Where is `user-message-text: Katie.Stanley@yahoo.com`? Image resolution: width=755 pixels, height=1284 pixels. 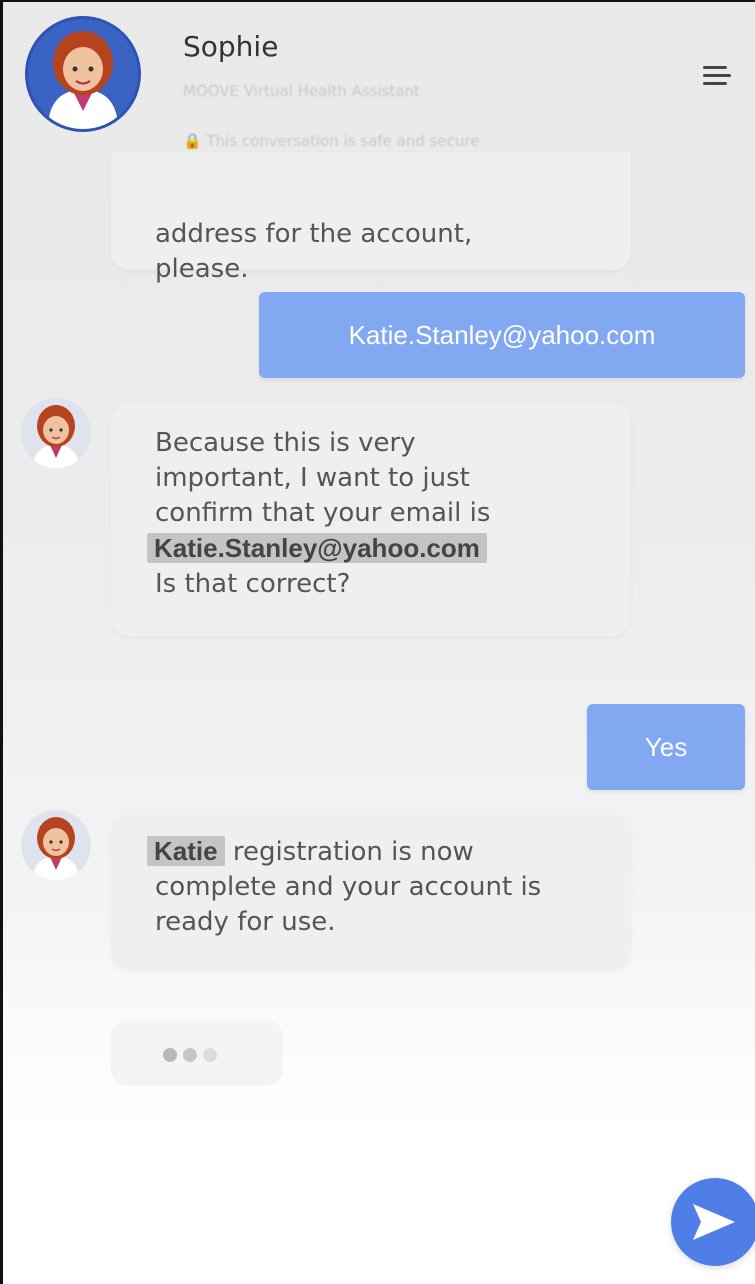 user-message-text: Katie.Stanley@yahoo.com is located at coordinates (502, 334).